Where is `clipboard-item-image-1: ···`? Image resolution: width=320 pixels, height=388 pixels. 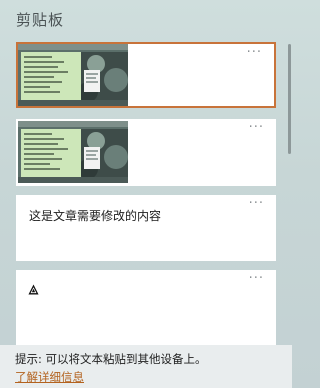
clipboard-item-image-1: ··· is located at coordinates (146, 75).